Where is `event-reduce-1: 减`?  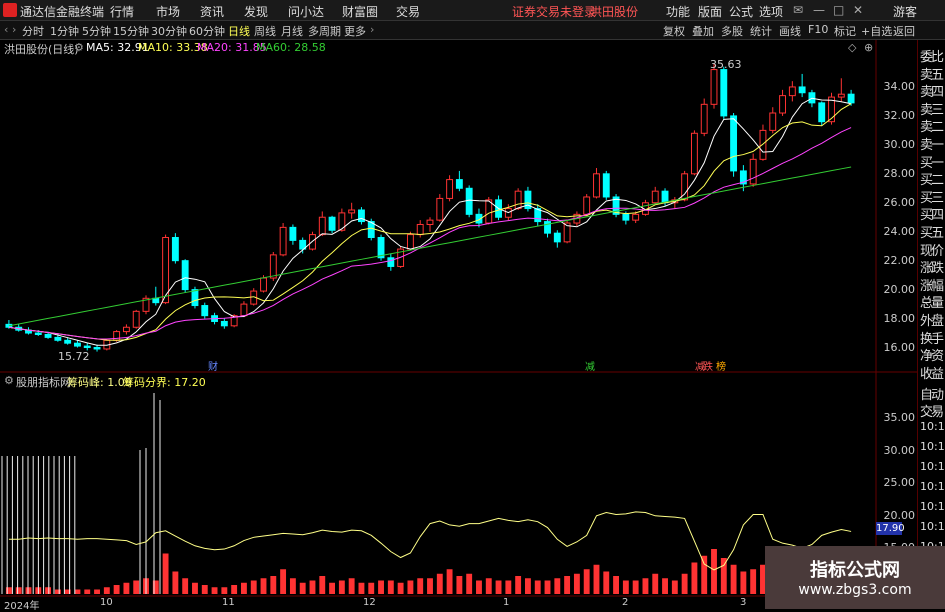
event-reduce-1: 减 is located at coordinates (590, 365).